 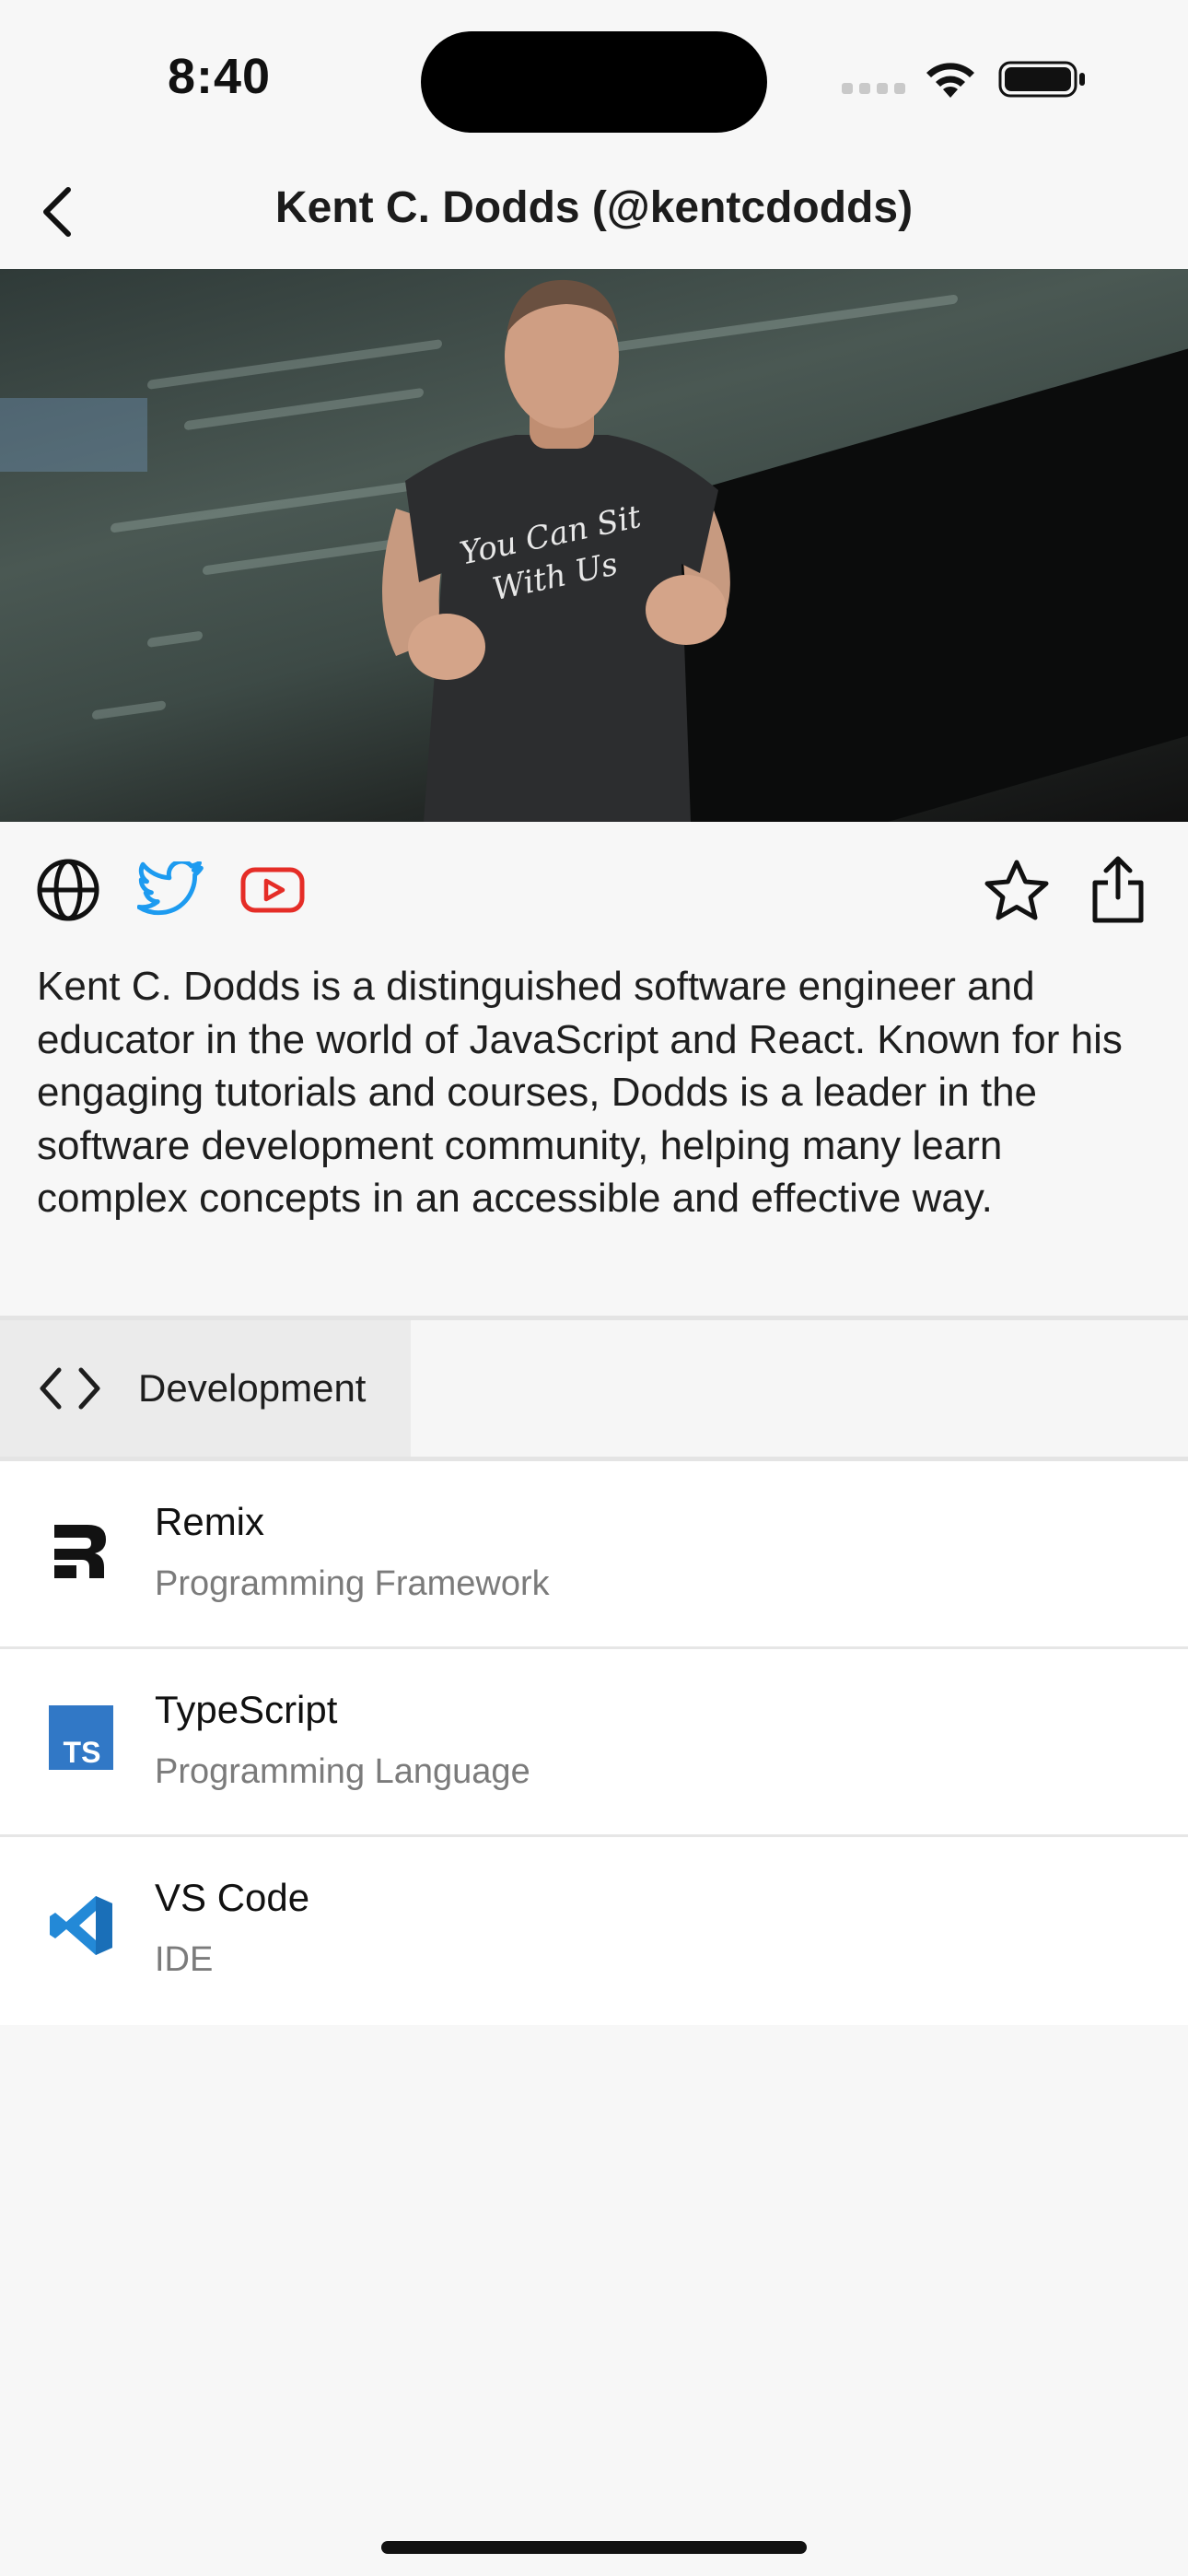 I want to click on list-item-remix: Remix Programming Framework, so click(x=594, y=1555).